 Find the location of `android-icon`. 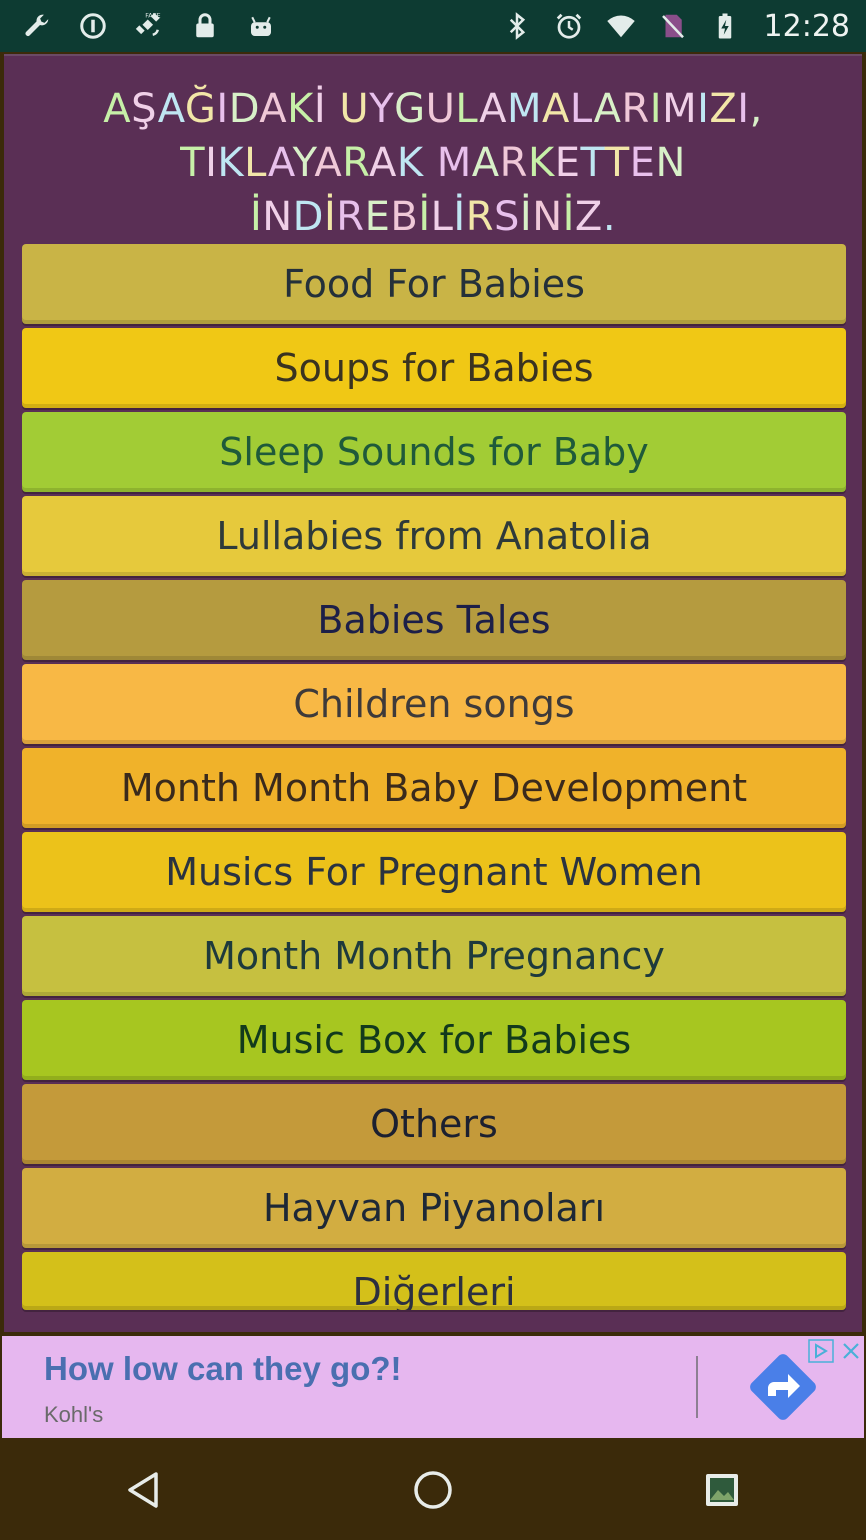

android-icon is located at coordinates (261, 26).